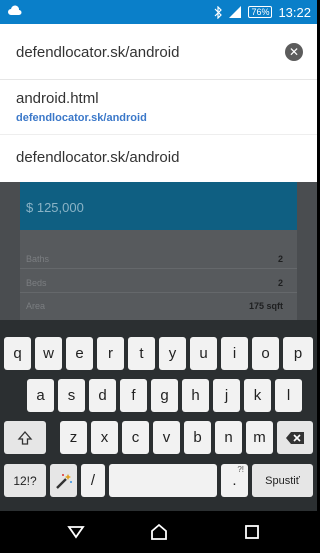  I want to click on suggestion-title: android.html, so click(57, 98).